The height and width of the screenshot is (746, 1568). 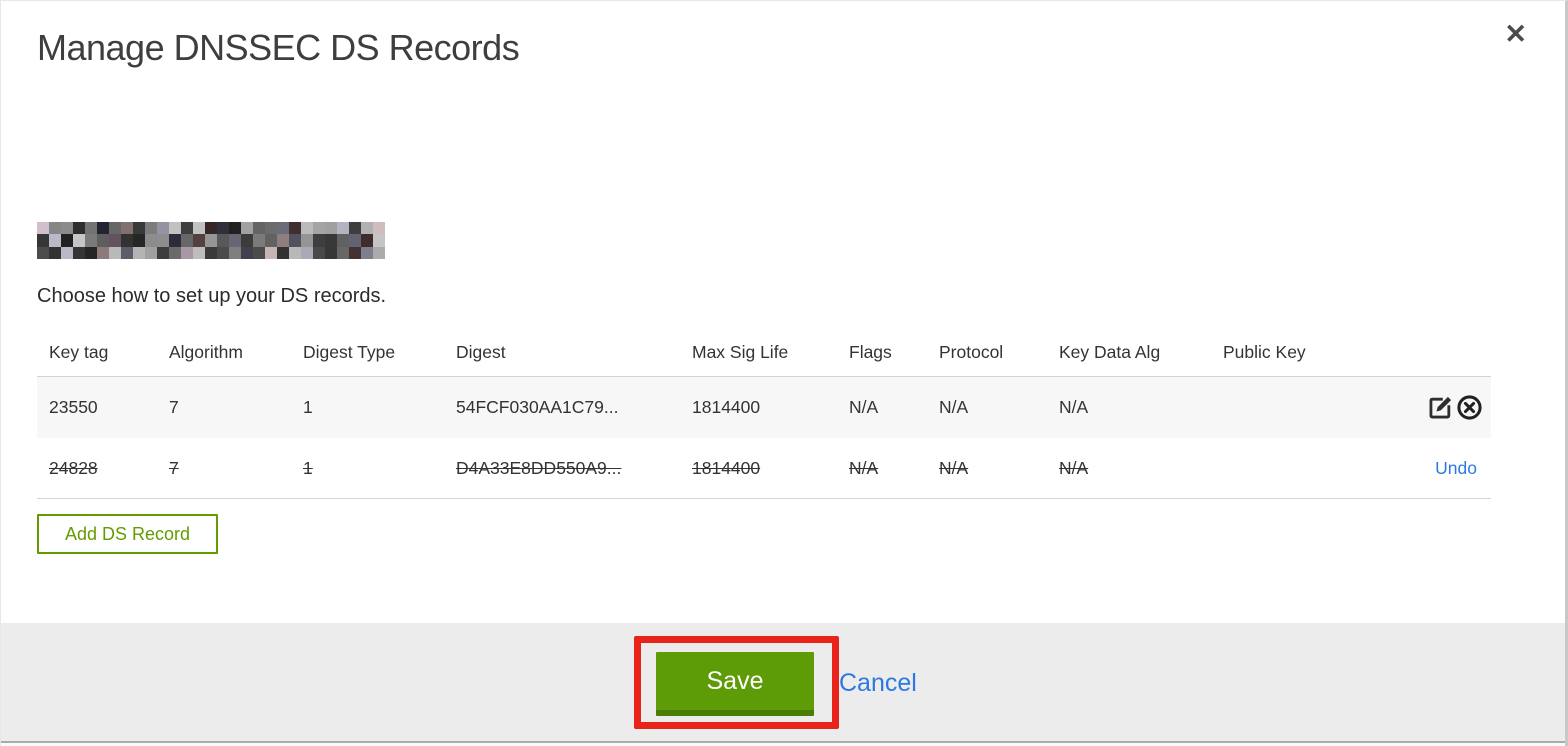 I want to click on row-actions, so click(x=1441, y=407).